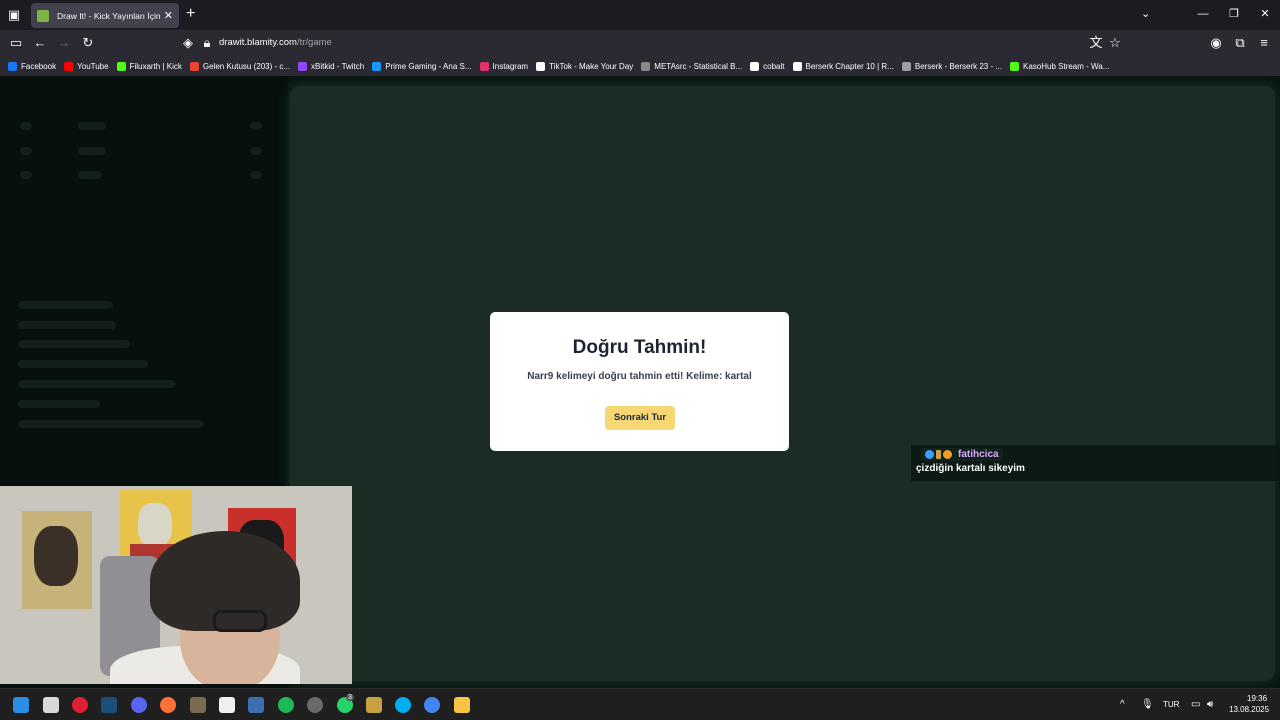  What do you see at coordinates (970, 468) in the screenshot?
I see `chat-text: çizdiğin kartalı sikeyim` at bounding box center [970, 468].